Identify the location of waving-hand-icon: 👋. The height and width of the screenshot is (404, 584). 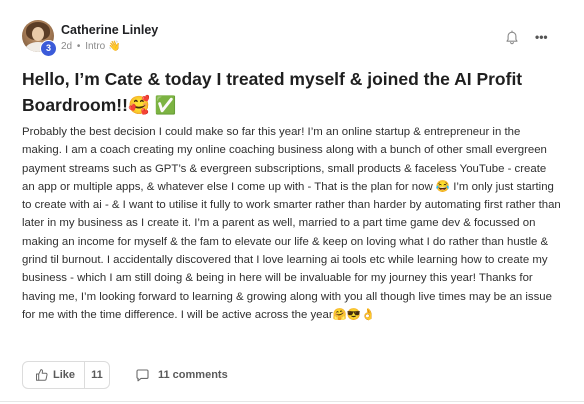
(114, 46).